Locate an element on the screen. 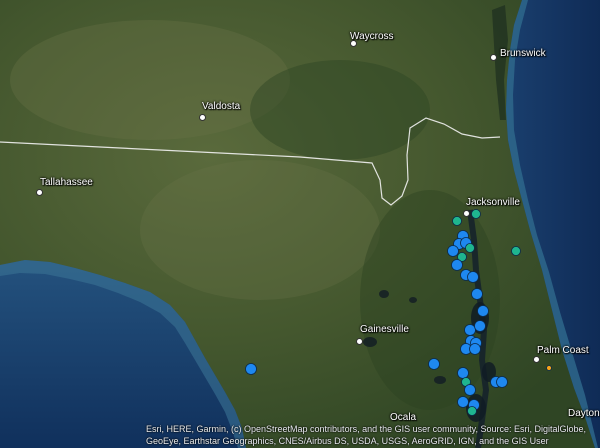 The image size is (600, 448). city-label-tallahassee: Tallahassee is located at coordinates (66, 182).